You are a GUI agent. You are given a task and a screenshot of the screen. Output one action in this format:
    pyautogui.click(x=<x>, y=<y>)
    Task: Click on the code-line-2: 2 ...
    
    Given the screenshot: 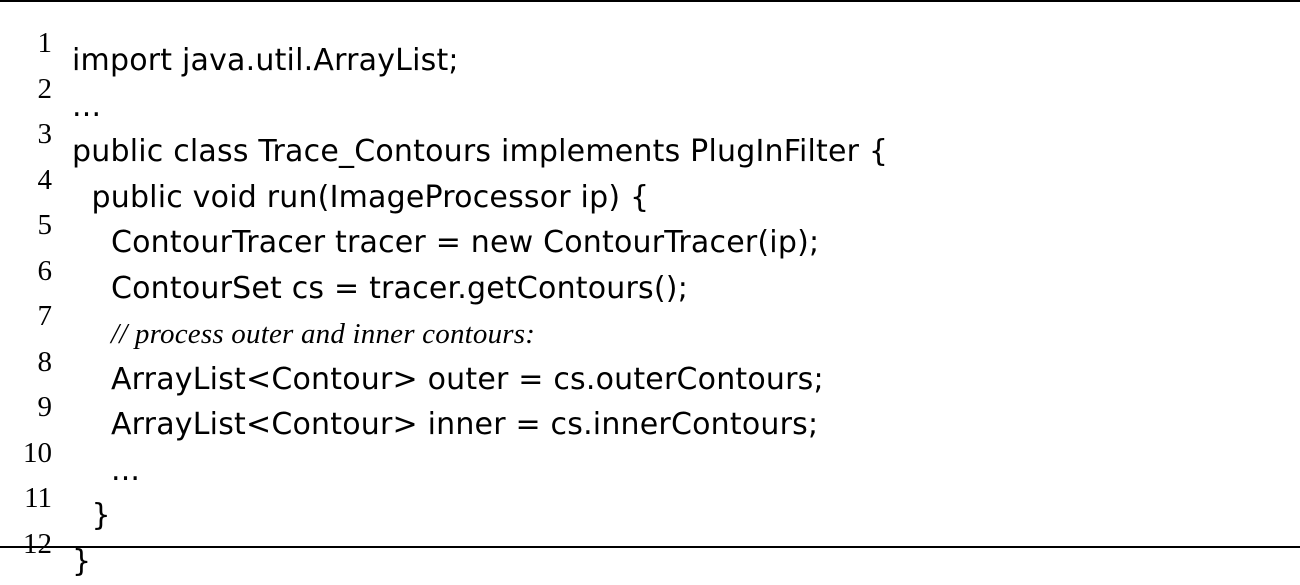 What is the action you would take?
    pyautogui.click(x=650, y=86)
    